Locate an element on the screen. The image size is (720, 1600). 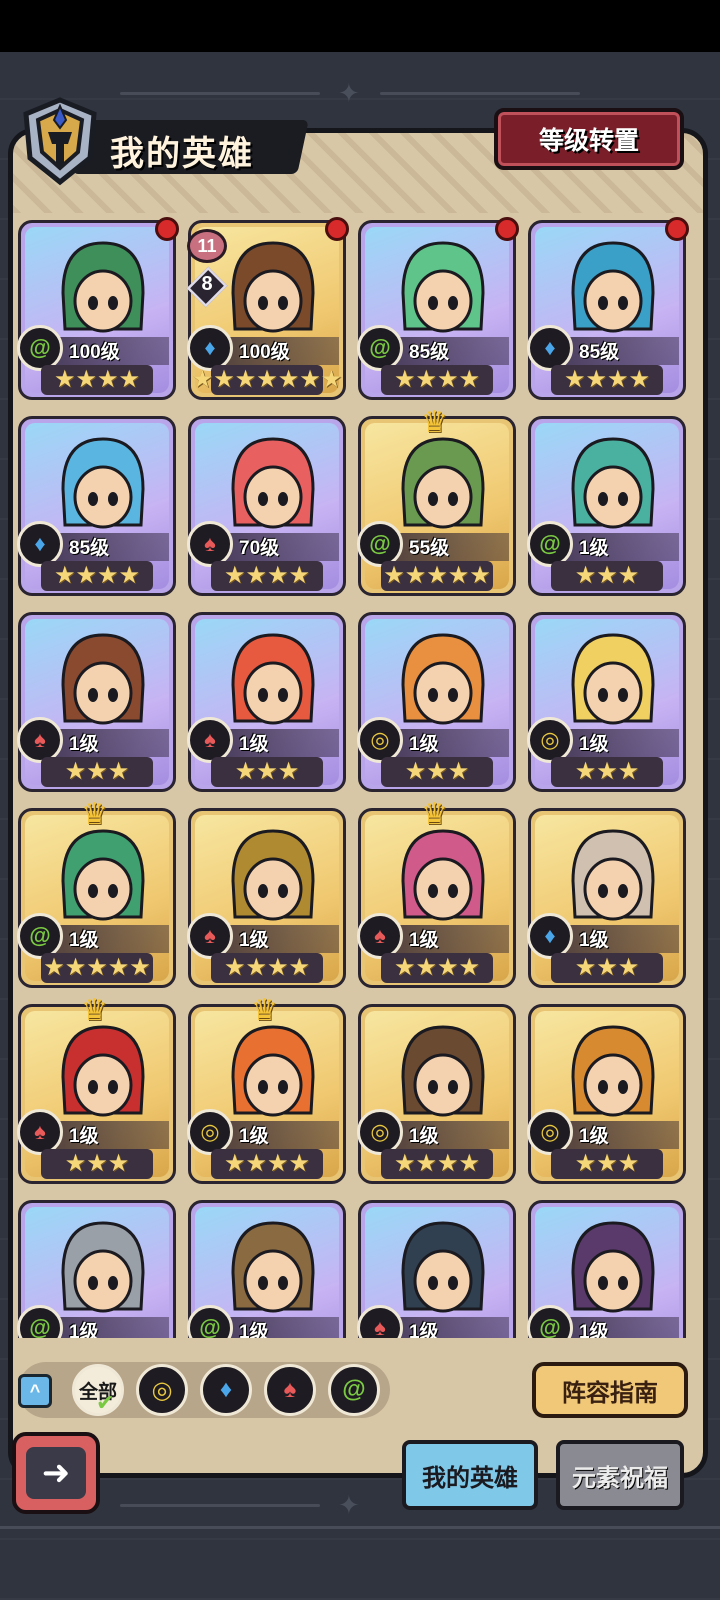
hero-level: 55级 is located at coordinates (429, 548).